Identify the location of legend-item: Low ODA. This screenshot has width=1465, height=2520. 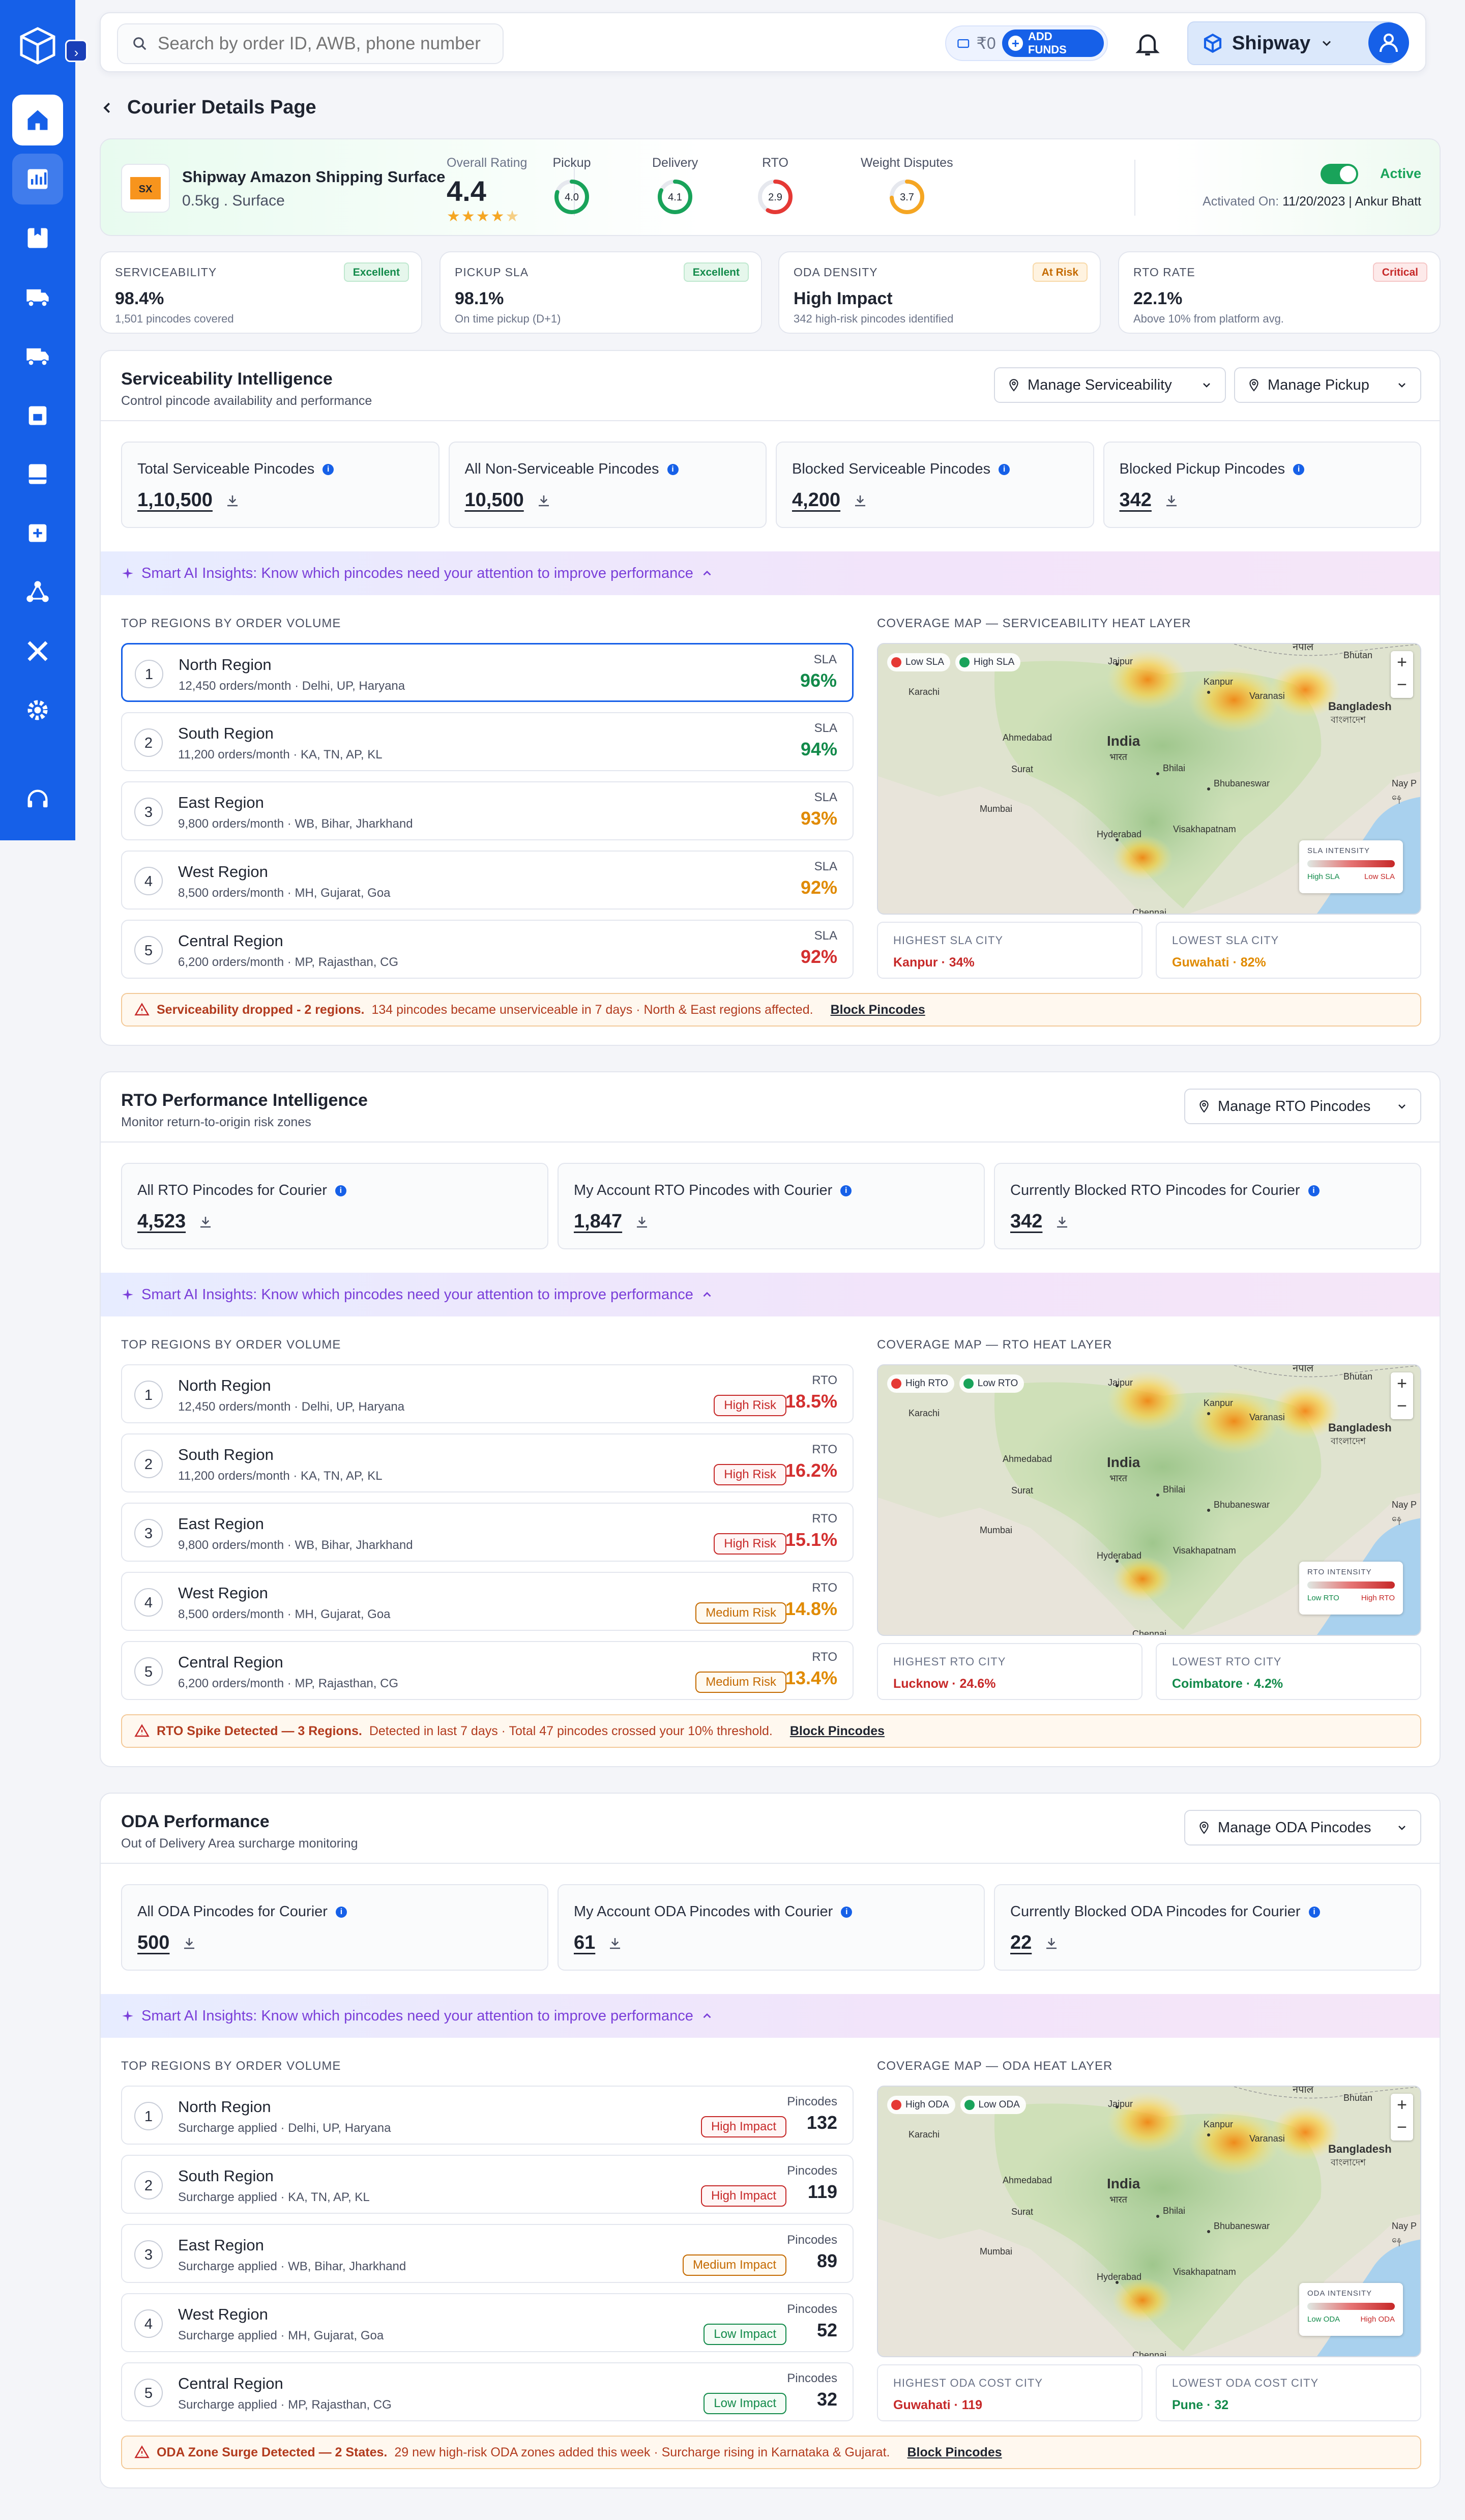
(993, 2105).